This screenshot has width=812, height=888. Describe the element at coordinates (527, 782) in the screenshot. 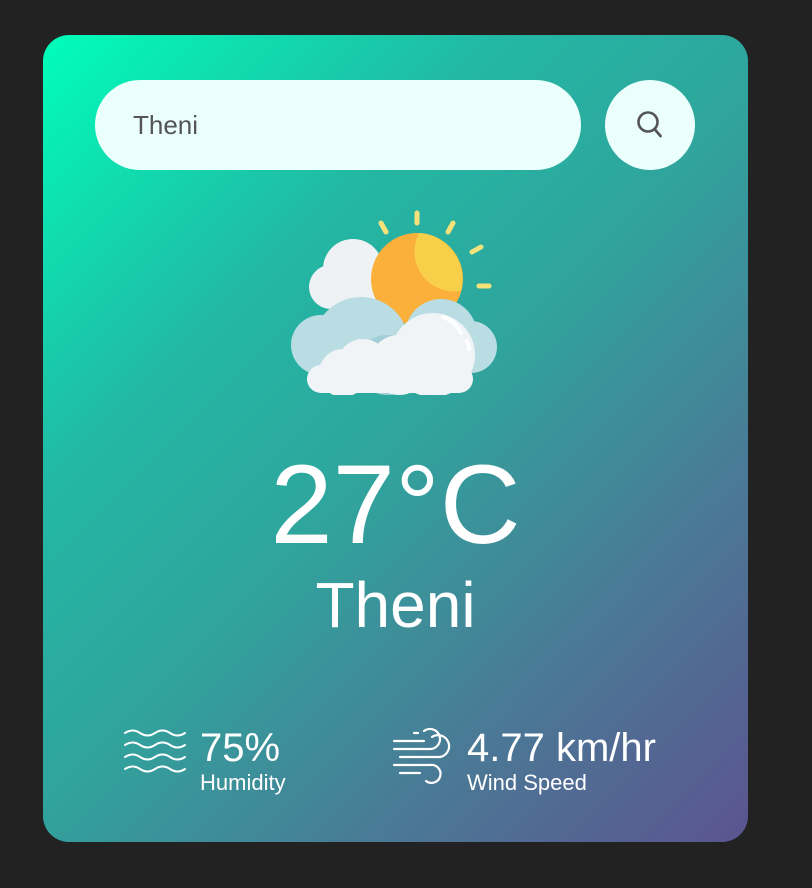

I see `wind-speed-label: Wind Speed` at that location.